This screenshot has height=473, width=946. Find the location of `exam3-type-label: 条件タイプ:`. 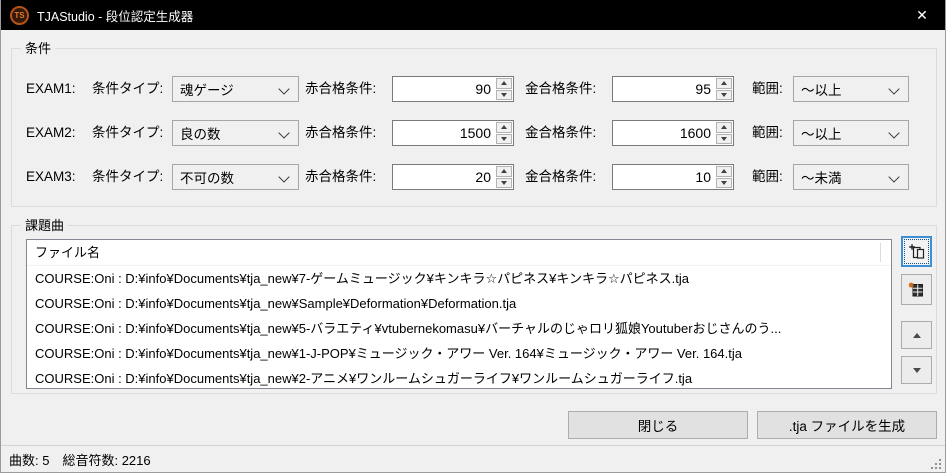

exam3-type-label: 条件タイプ: is located at coordinates (128, 176).